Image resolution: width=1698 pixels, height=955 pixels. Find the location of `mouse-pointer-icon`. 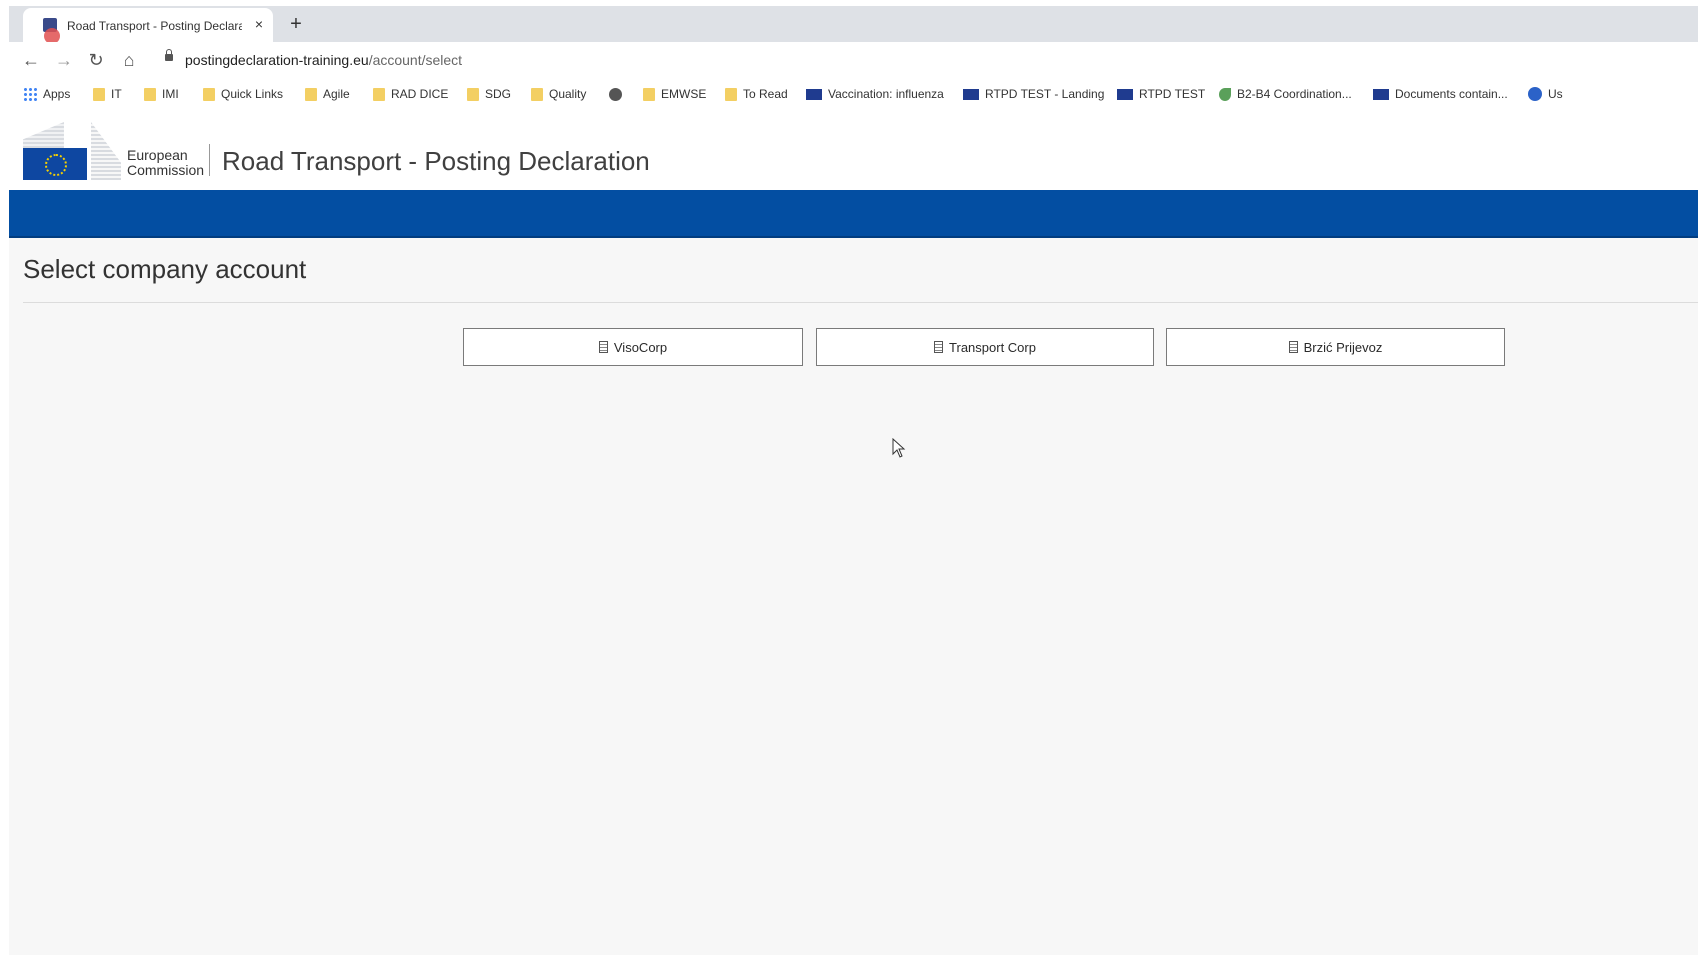

mouse-pointer-icon is located at coordinates (899, 448).